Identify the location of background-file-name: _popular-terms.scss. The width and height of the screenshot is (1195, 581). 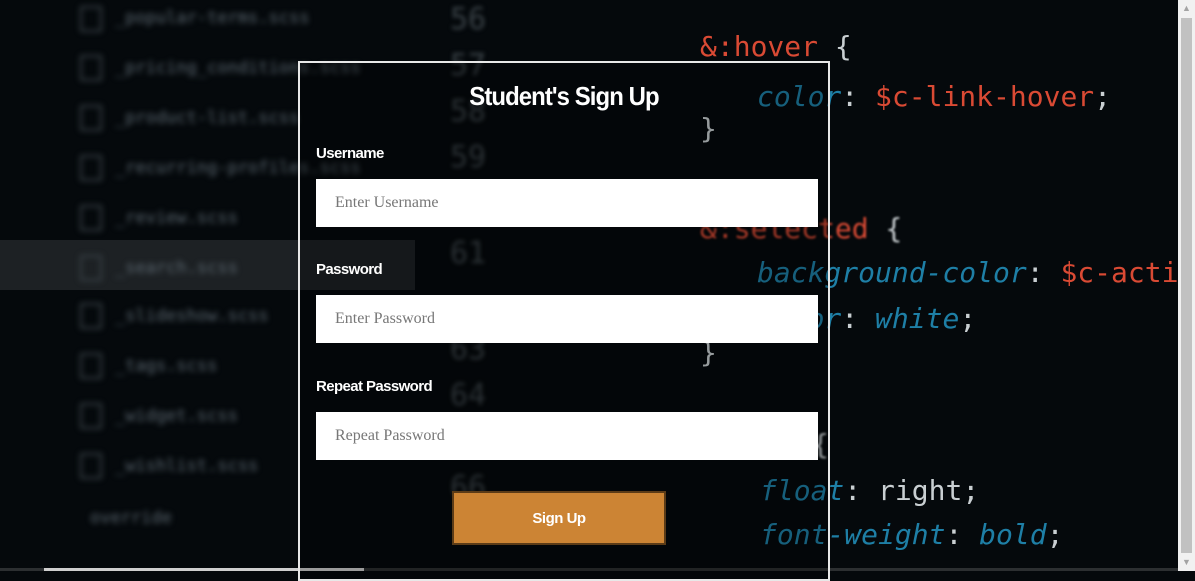
(212, 18).